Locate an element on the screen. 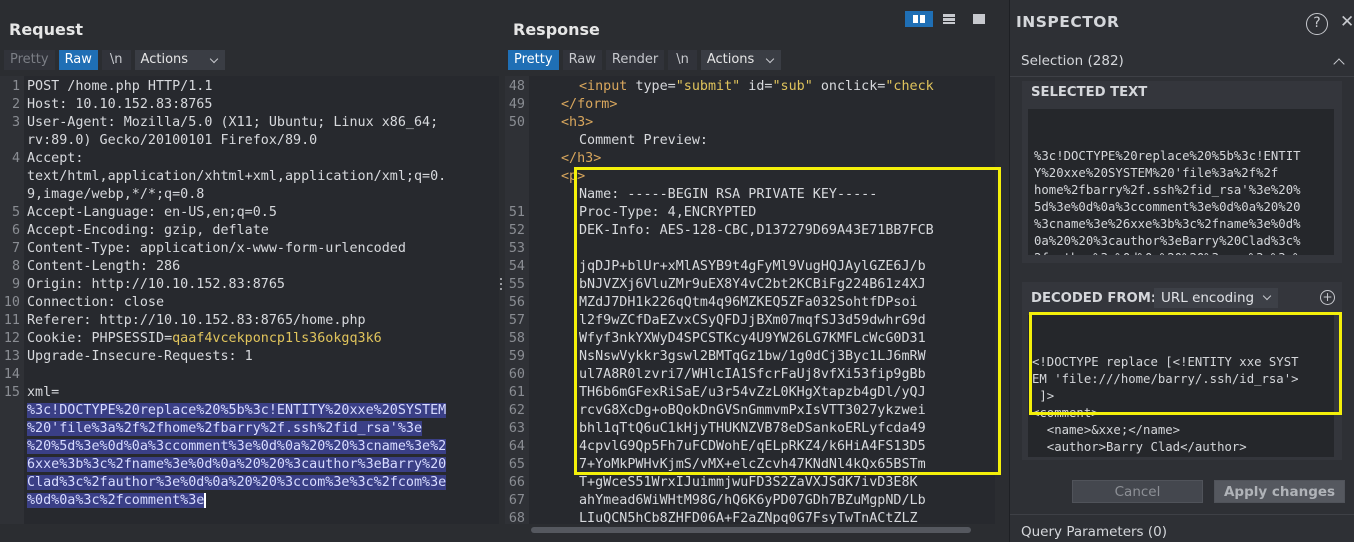 This screenshot has width=1354, height=542. selected-text-line: 2fauthor%3e%0d%0a%20%20%3ccom%3e%3c% is located at coordinates (1181, 252).